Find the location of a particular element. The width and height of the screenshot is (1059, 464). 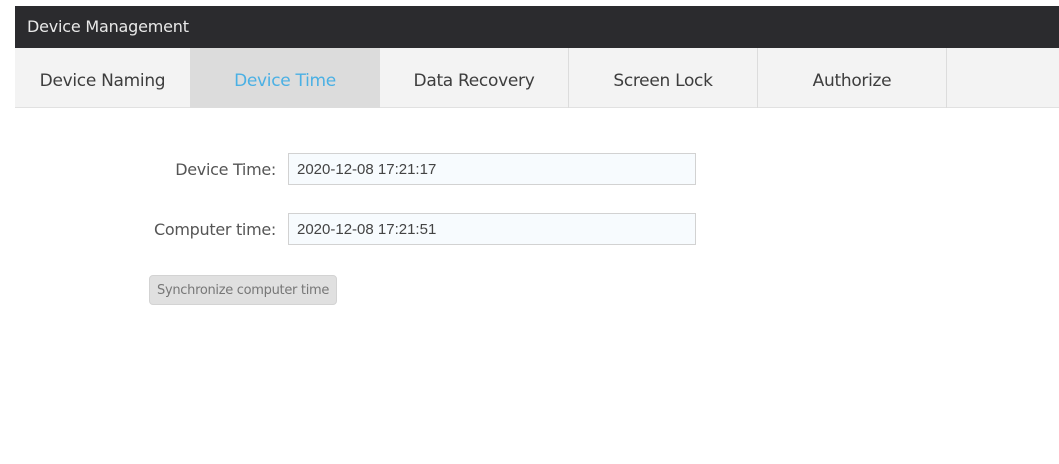

computer-time-row: Computer time: is located at coordinates (417, 229).